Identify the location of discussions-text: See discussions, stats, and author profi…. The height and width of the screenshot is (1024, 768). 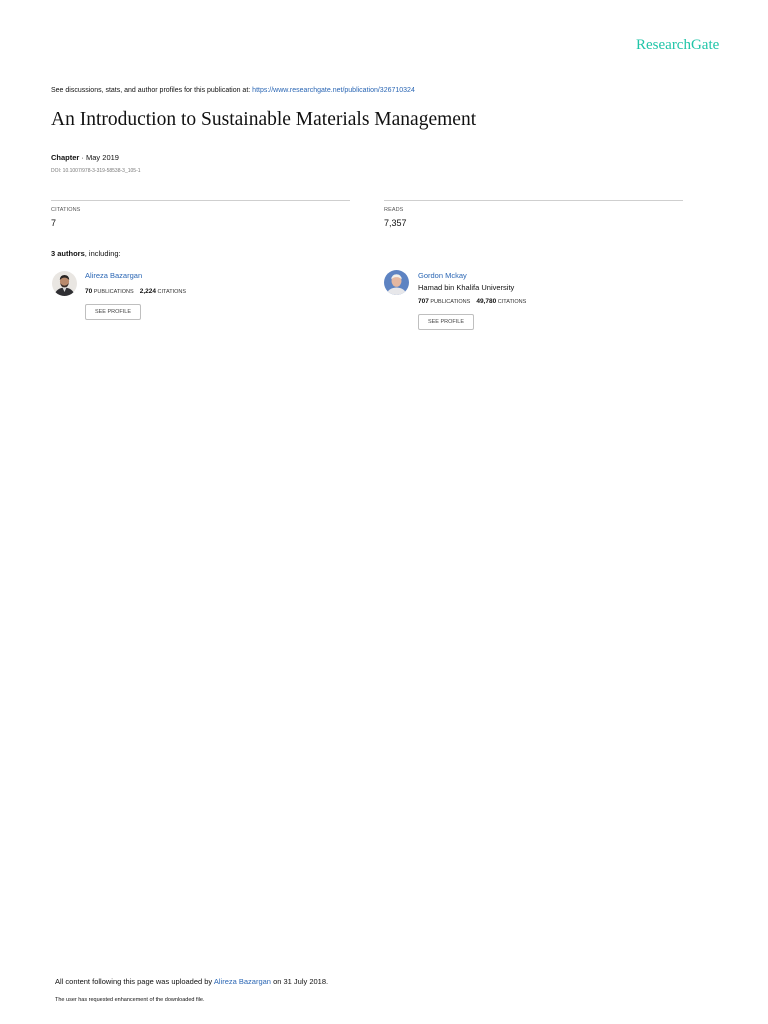
(152, 90).